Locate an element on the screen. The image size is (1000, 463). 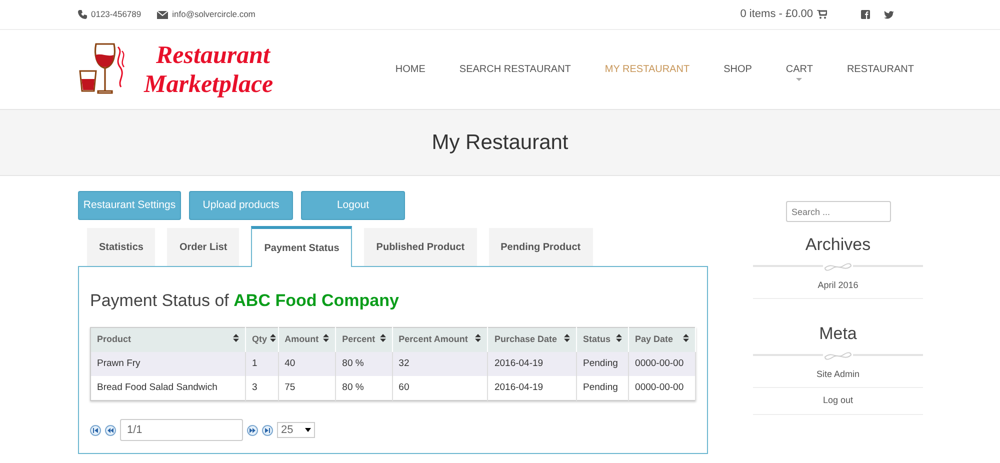
logo-text: Restaurant is located at coordinates (213, 55).